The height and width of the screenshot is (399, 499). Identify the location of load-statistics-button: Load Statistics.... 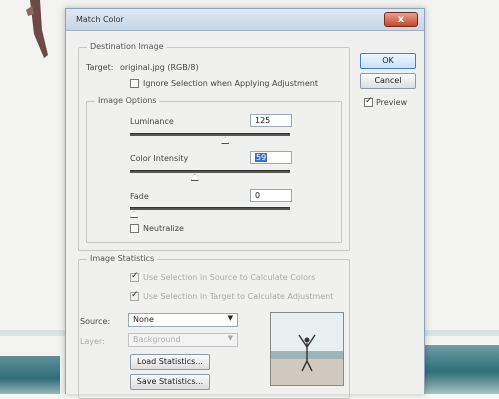
(170, 362).